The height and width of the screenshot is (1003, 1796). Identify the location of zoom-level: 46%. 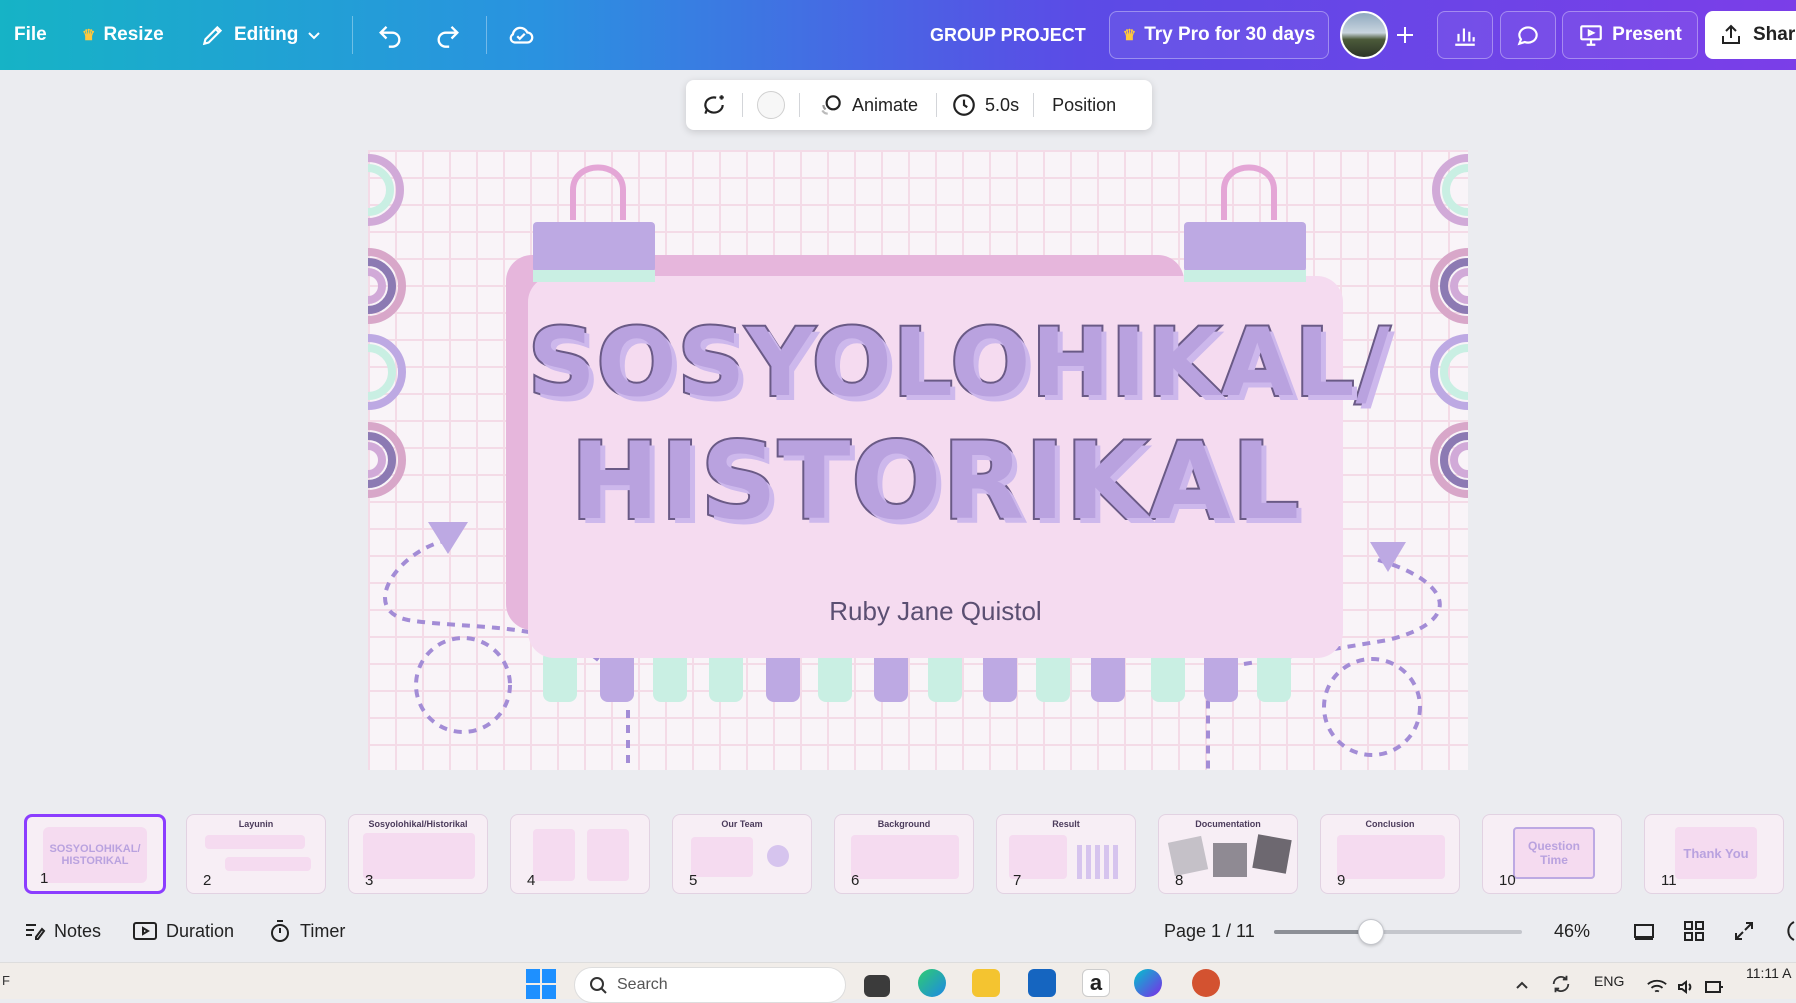
(1572, 931).